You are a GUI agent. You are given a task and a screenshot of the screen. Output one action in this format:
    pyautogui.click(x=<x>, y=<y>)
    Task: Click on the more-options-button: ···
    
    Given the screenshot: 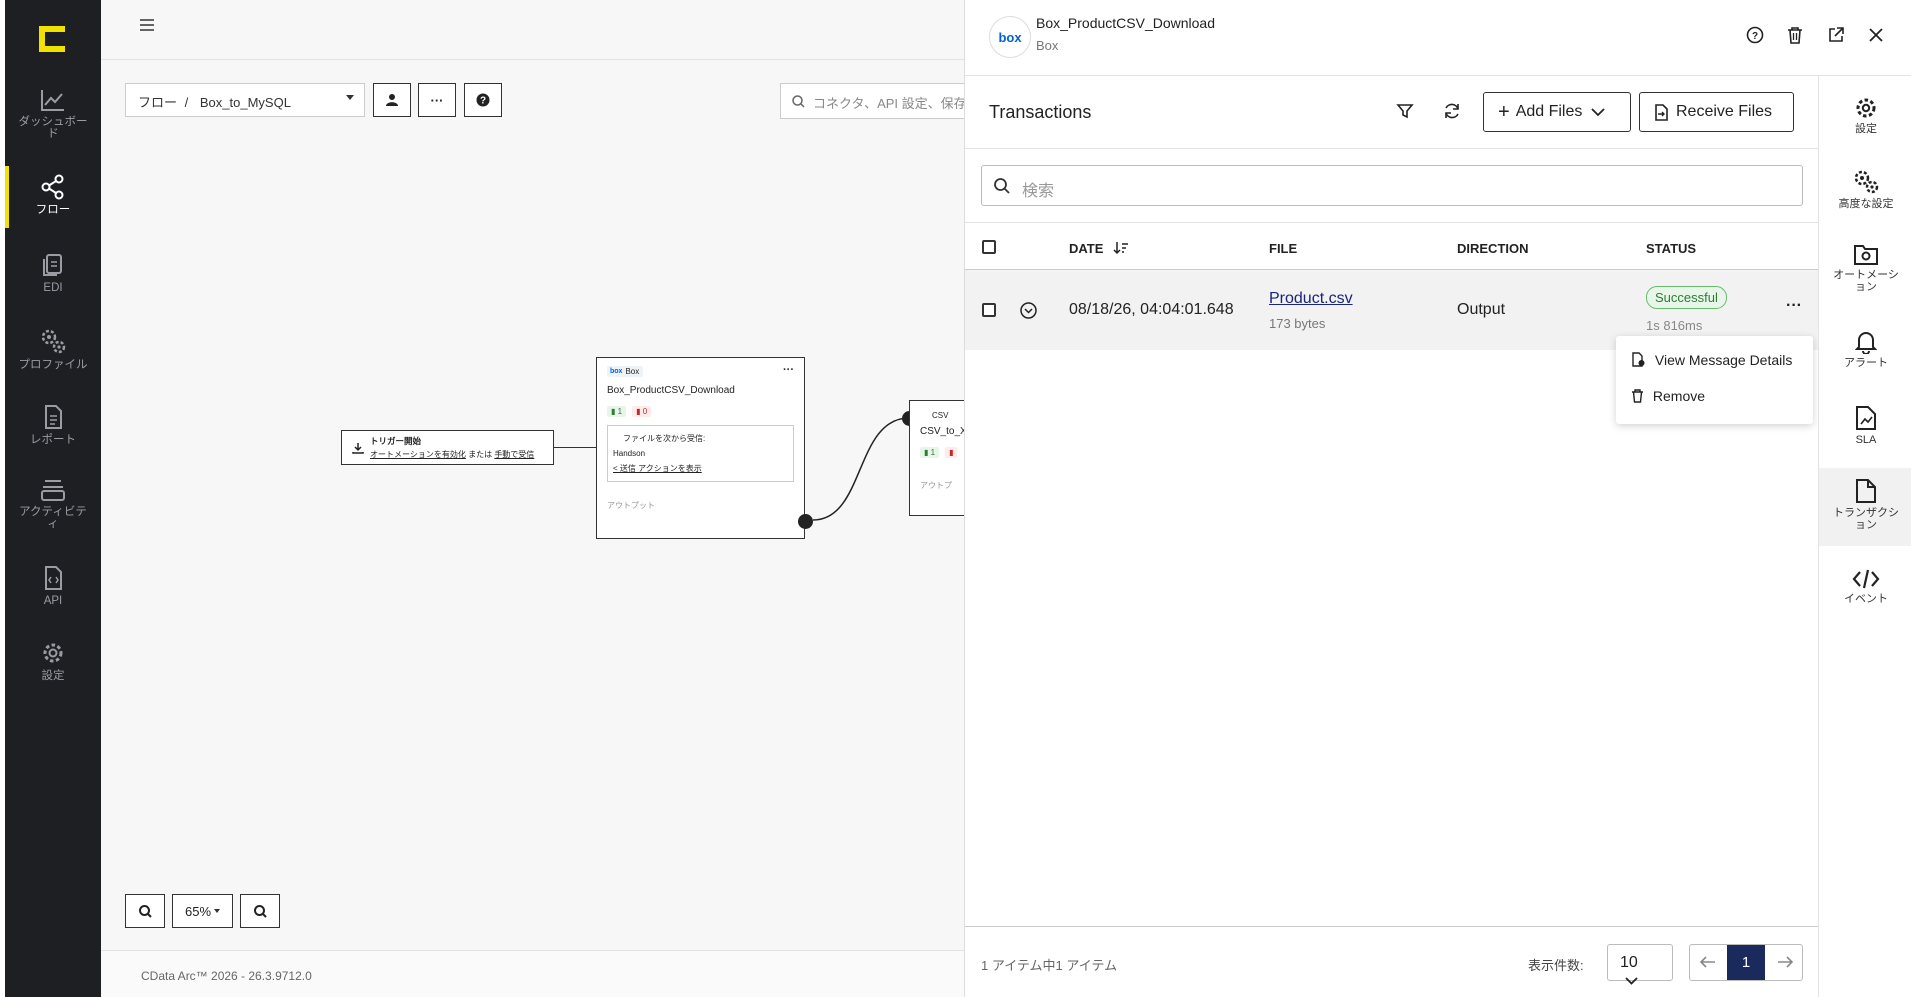 What is the action you would take?
    pyautogui.click(x=437, y=100)
    